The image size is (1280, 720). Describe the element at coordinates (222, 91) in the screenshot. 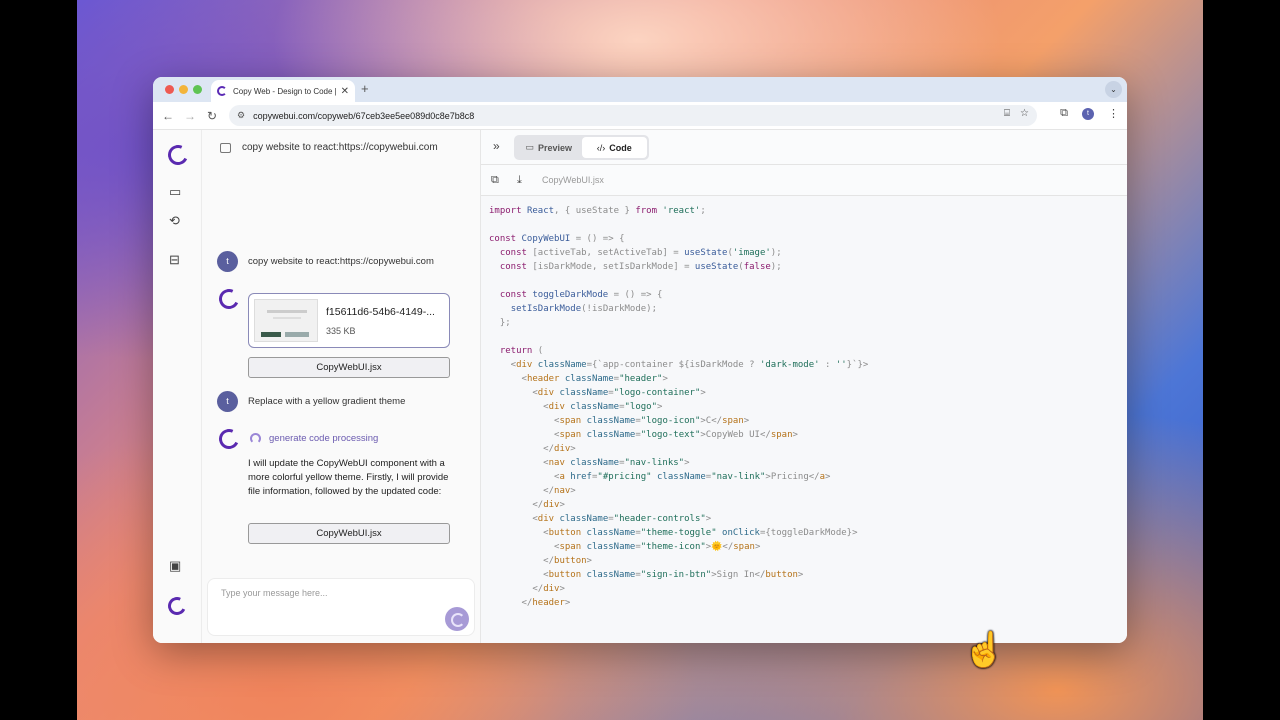

I see `favicon-icon` at that location.